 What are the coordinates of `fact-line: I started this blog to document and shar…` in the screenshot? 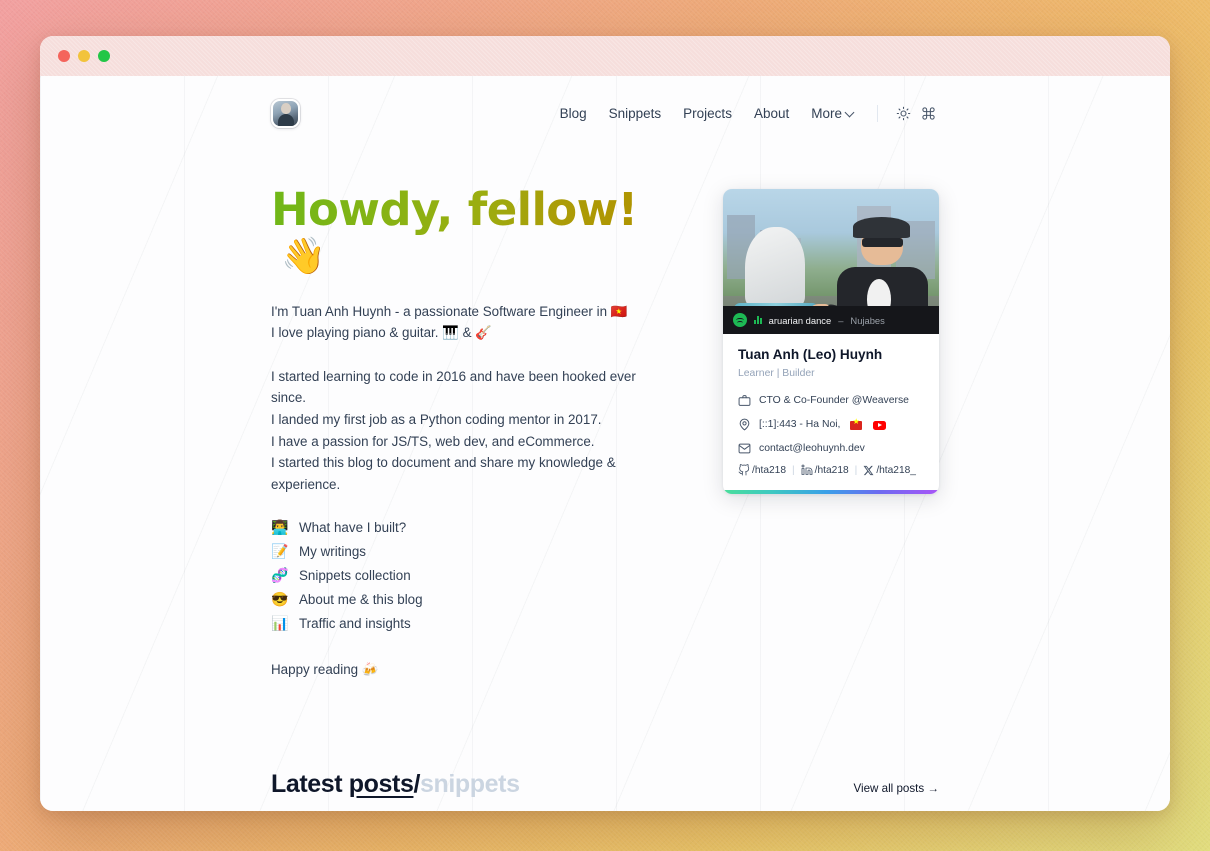 It's located at (443, 473).